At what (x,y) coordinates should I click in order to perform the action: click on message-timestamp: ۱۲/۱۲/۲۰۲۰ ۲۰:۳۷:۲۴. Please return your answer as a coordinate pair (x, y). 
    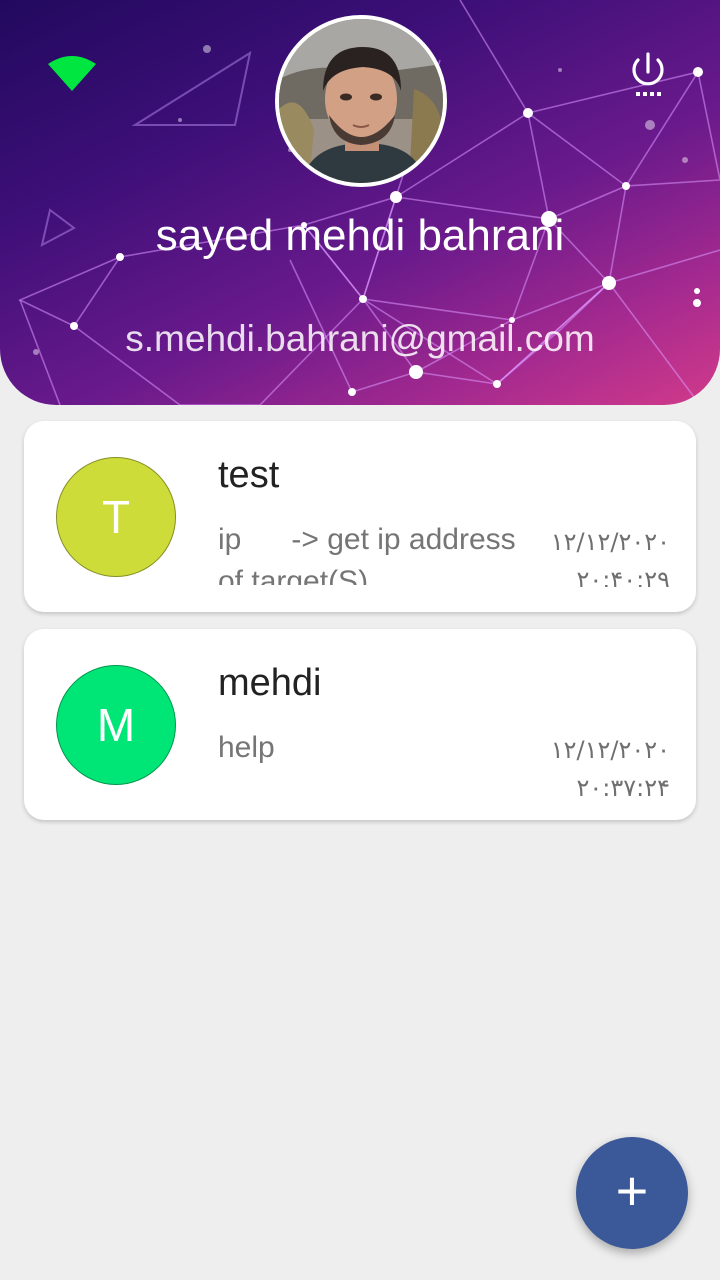
    Looking at the image, I should click on (595, 769).